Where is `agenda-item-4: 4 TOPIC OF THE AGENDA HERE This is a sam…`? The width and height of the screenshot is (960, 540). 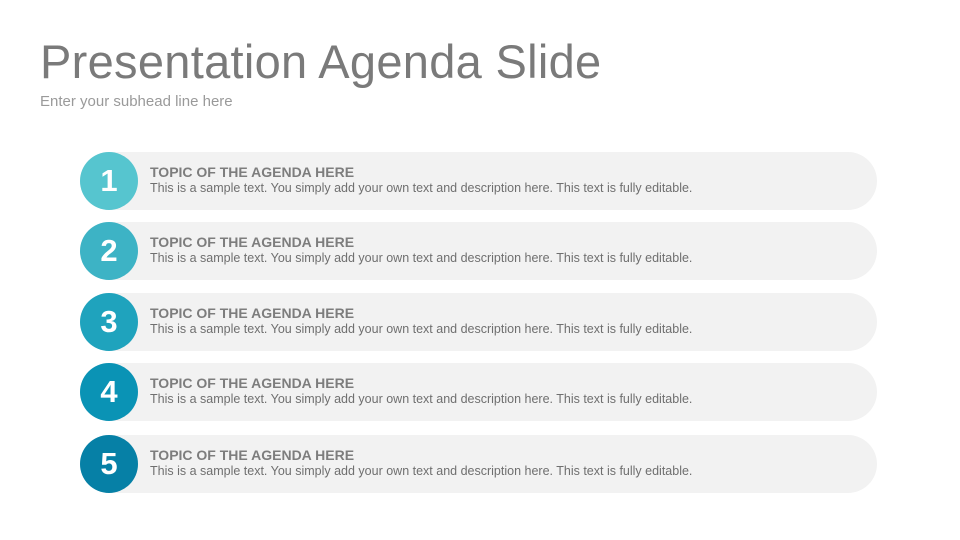
agenda-item-4: 4 TOPIC OF THE AGENDA HERE This is a sam… is located at coordinates (478, 392).